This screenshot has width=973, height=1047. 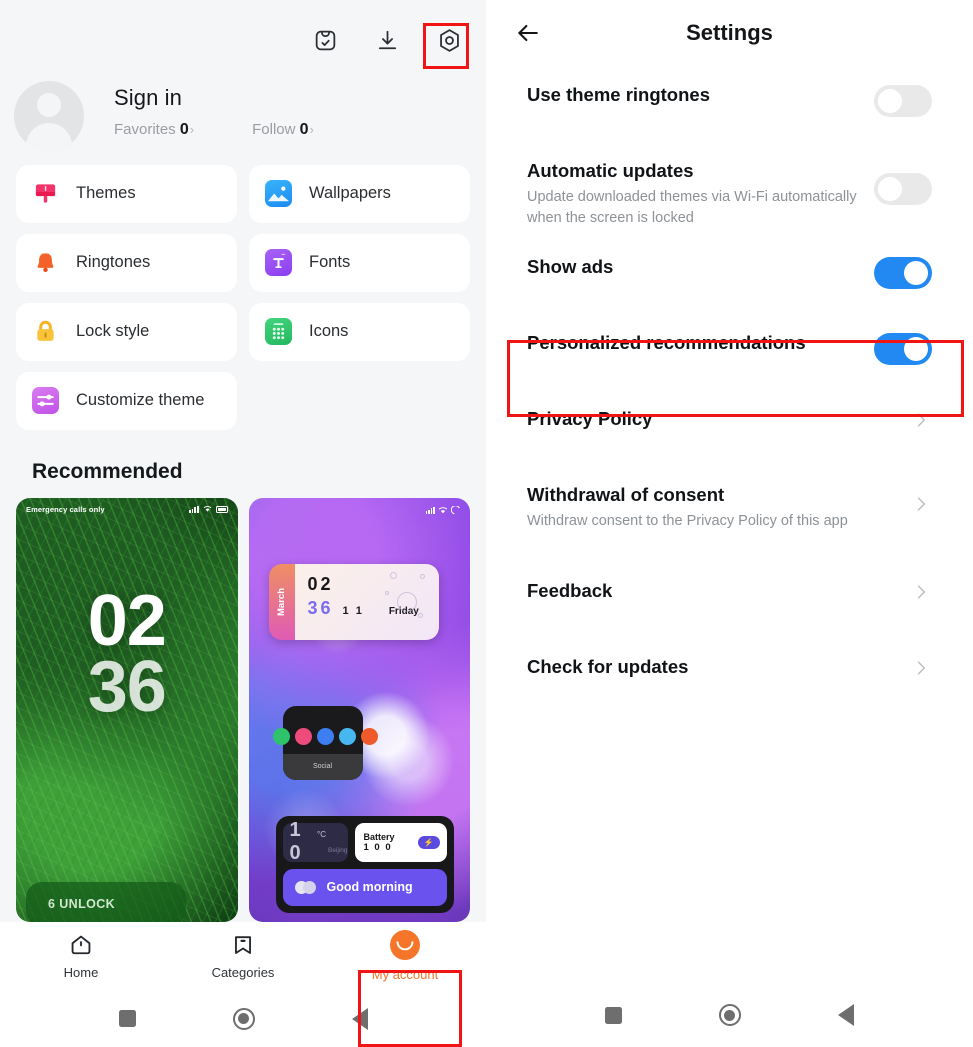 I want to click on setting-personalized-recommendations: Personalized recommendations, so click(x=729, y=352).